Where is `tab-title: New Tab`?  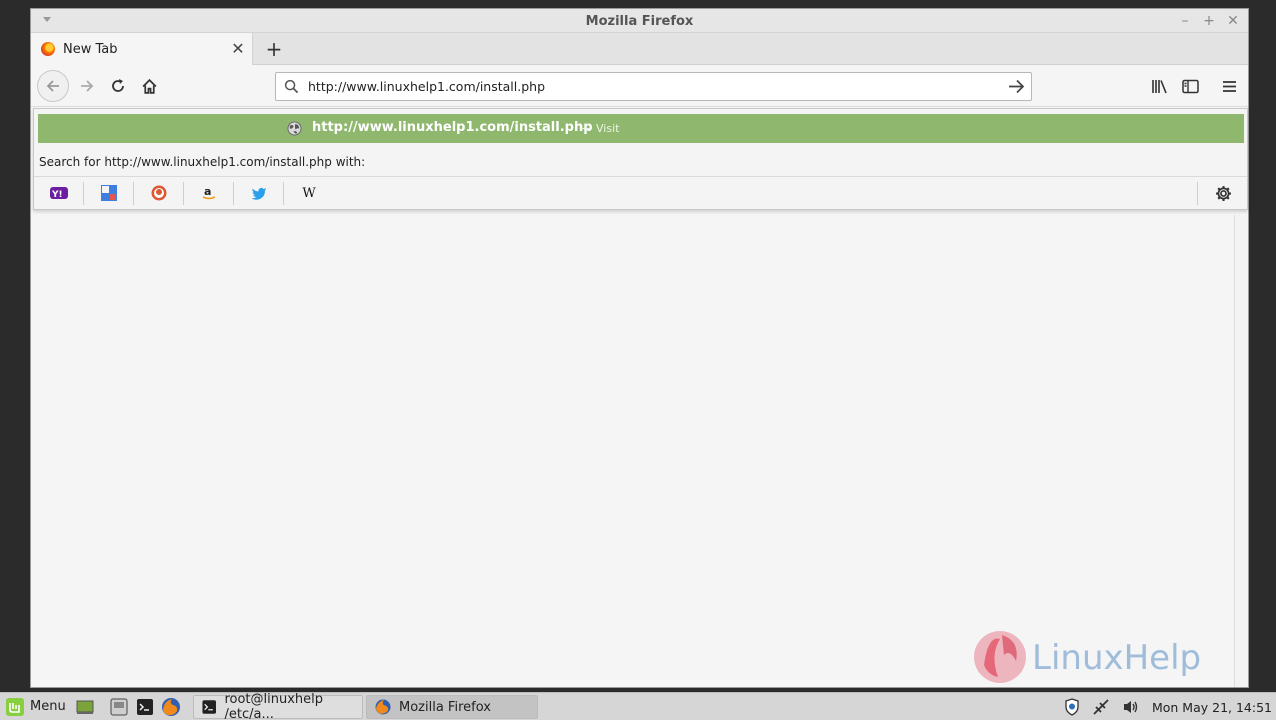 tab-title: New Tab is located at coordinates (90, 49).